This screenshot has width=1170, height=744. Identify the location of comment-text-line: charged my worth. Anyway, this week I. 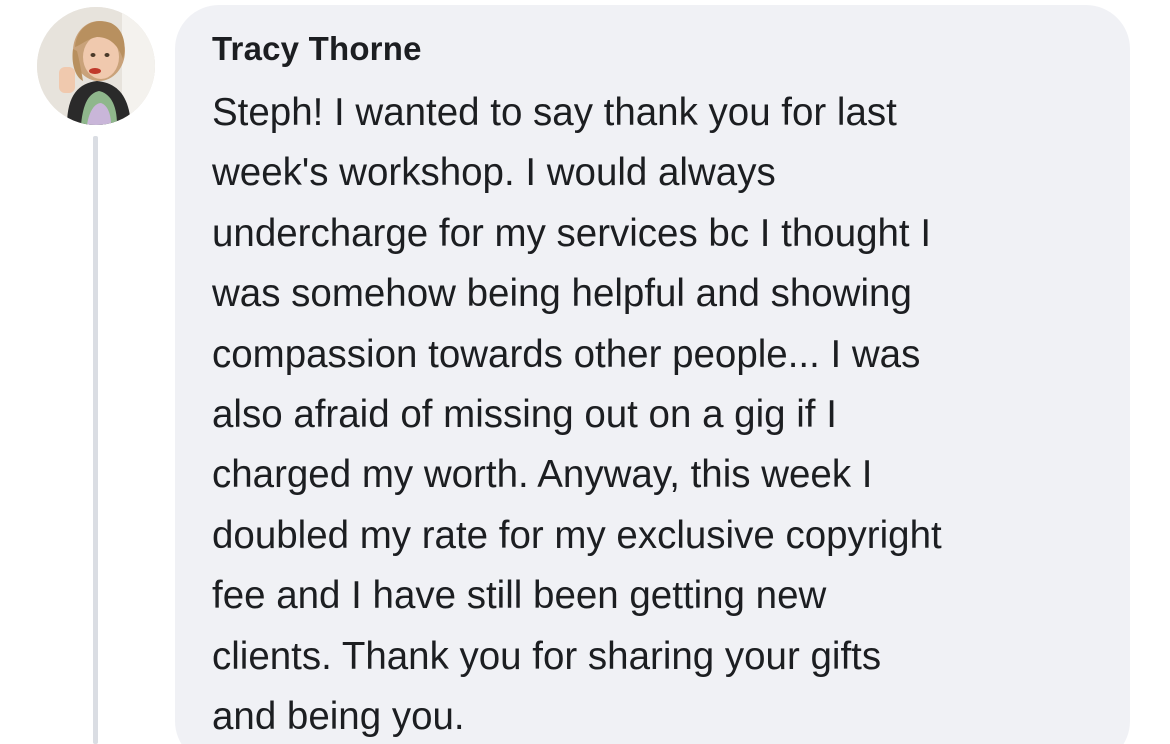
(542, 475).